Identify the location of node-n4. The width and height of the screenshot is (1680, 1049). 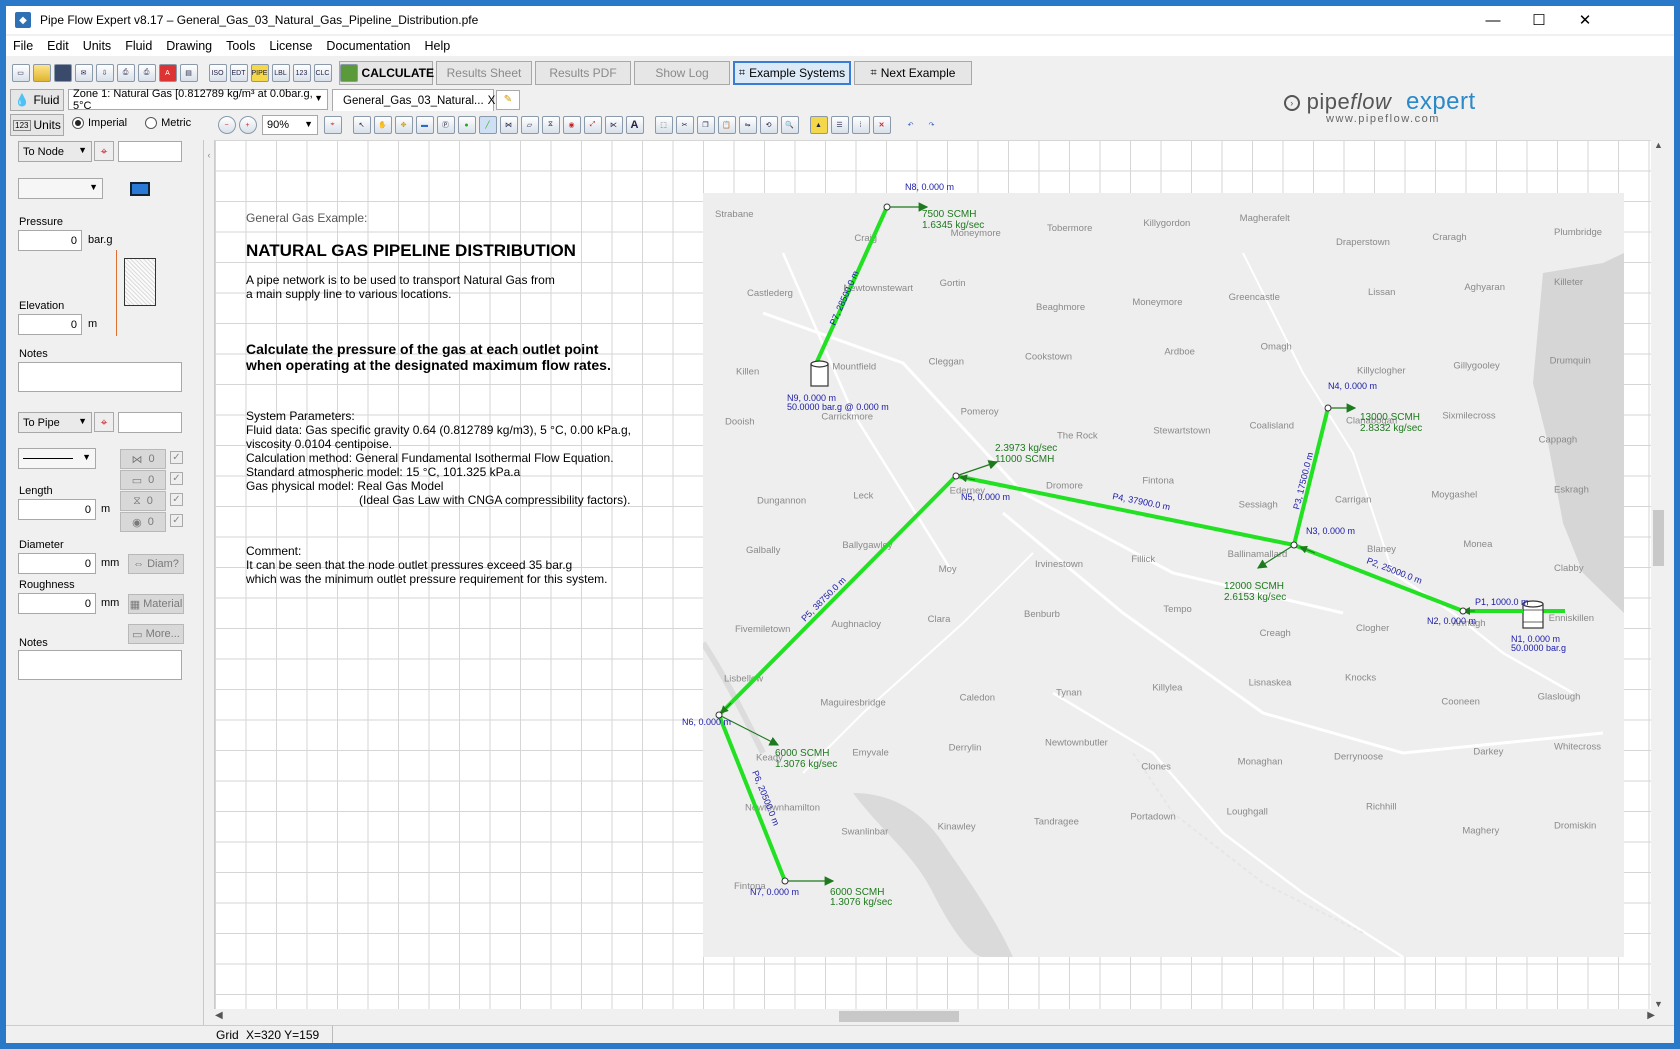
(1328, 408).